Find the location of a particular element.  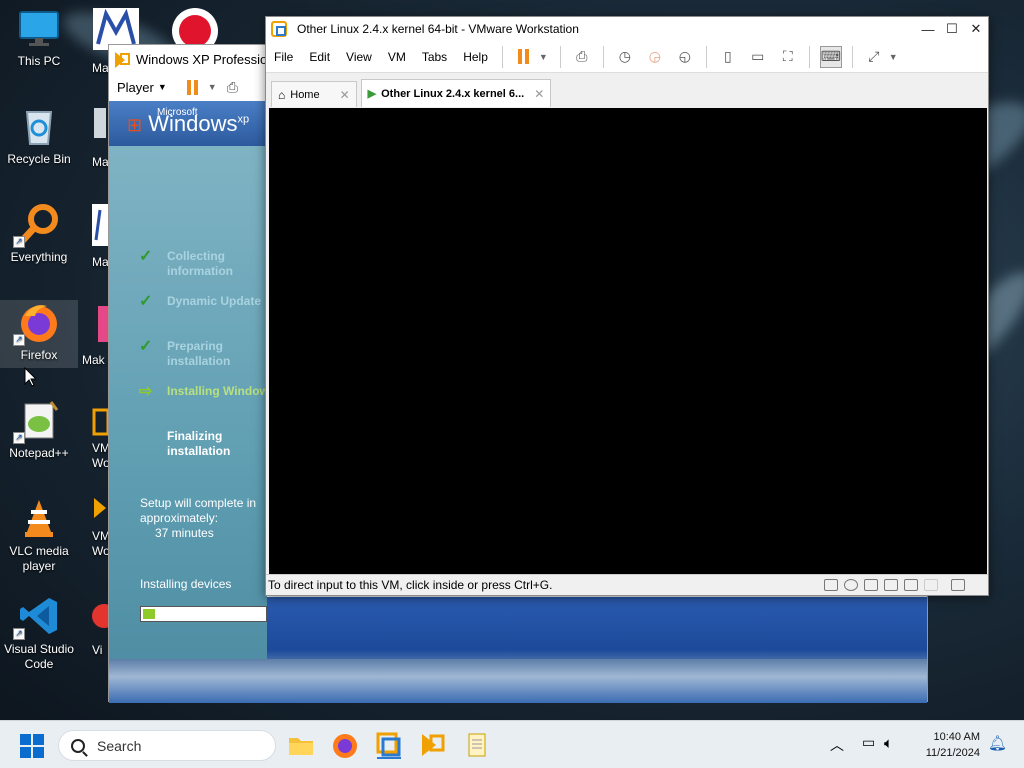

show-thumbnail-button: ▭ is located at coordinates (758, 57).